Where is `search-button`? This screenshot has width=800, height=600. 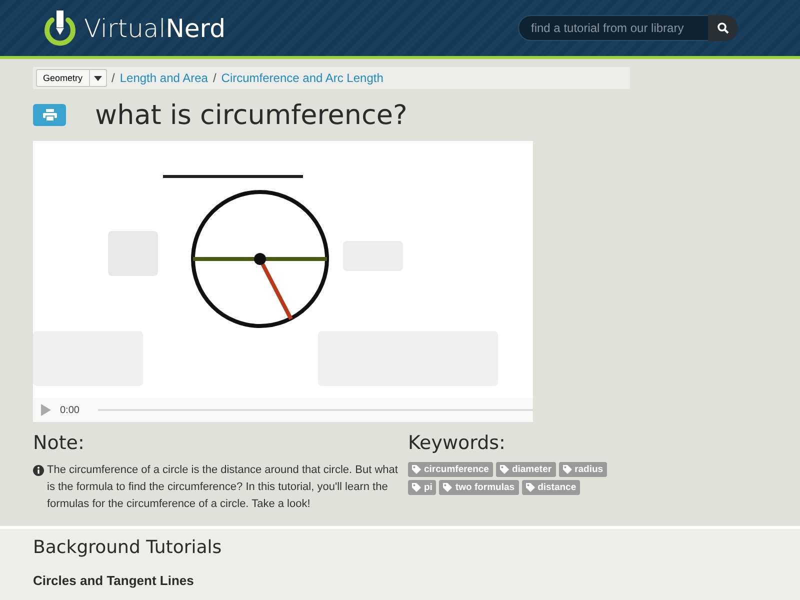 search-button is located at coordinates (723, 28).